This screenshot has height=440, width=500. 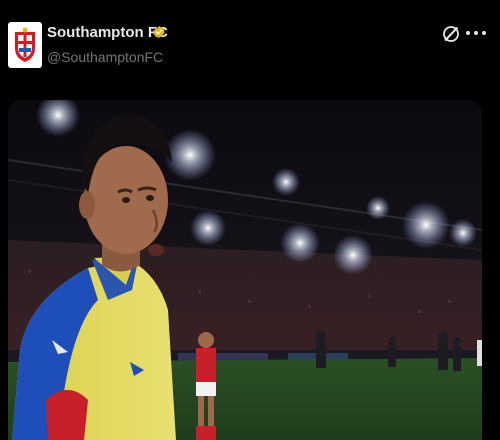 What do you see at coordinates (451, 34) in the screenshot?
I see `grok-icon` at bounding box center [451, 34].